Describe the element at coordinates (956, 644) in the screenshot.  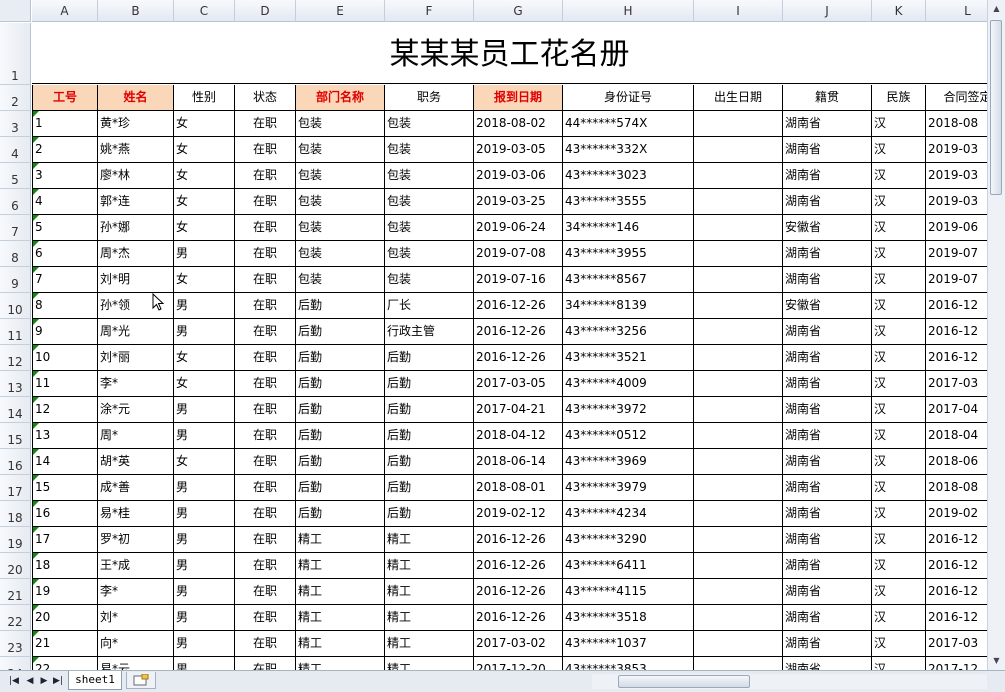
I see `table-cell: 2017-03` at that location.